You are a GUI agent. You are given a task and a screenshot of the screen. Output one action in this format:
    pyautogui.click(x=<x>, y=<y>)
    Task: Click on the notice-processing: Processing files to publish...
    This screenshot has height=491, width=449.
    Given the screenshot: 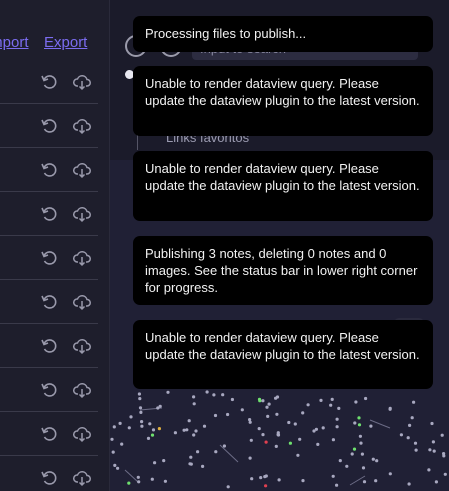 What is the action you would take?
    pyautogui.click(x=283, y=34)
    